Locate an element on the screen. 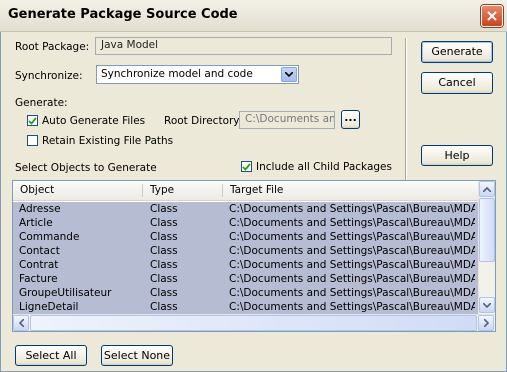 The width and height of the screenshot is (507, 372). close-button is located at coordinates (492, 16).